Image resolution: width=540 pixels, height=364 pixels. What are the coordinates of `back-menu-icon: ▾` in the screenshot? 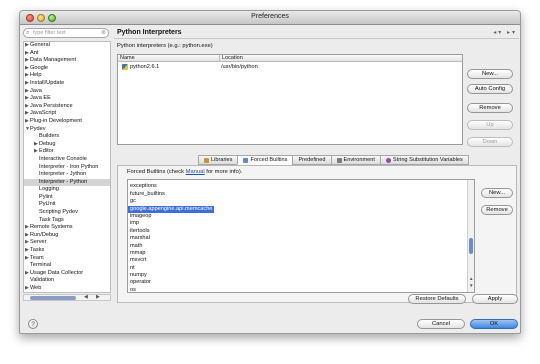 It's located at (500, 33).